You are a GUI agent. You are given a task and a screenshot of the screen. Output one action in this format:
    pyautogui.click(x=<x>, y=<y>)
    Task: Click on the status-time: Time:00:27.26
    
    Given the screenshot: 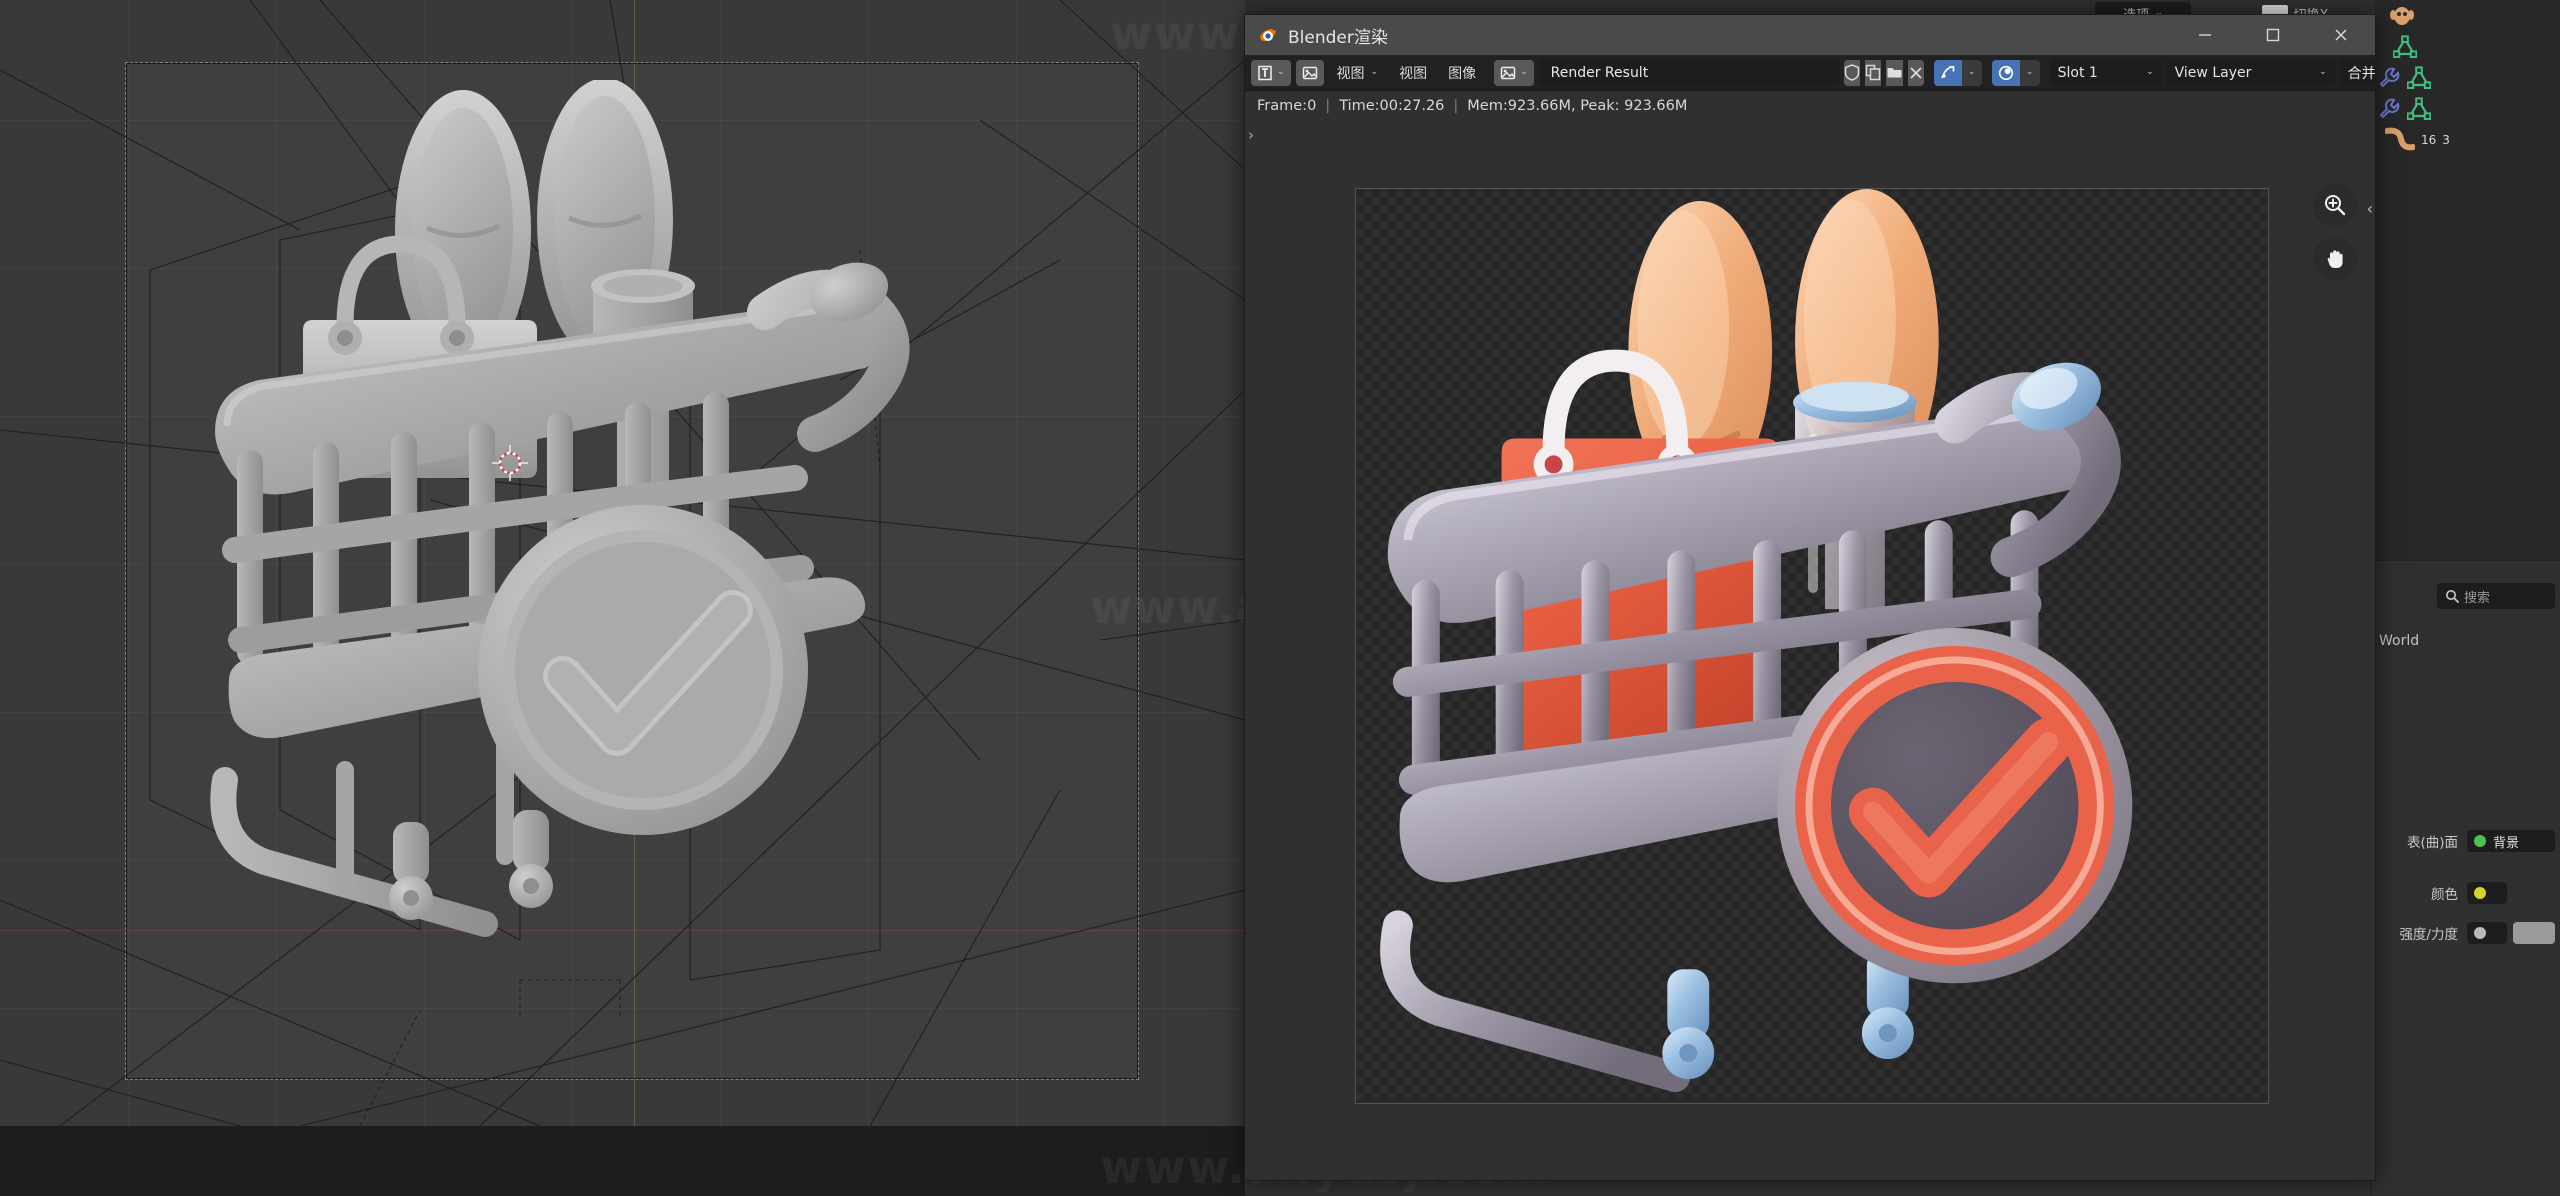 What is the action you would take?
    pyautogui.click(x=1392, y=106)
    